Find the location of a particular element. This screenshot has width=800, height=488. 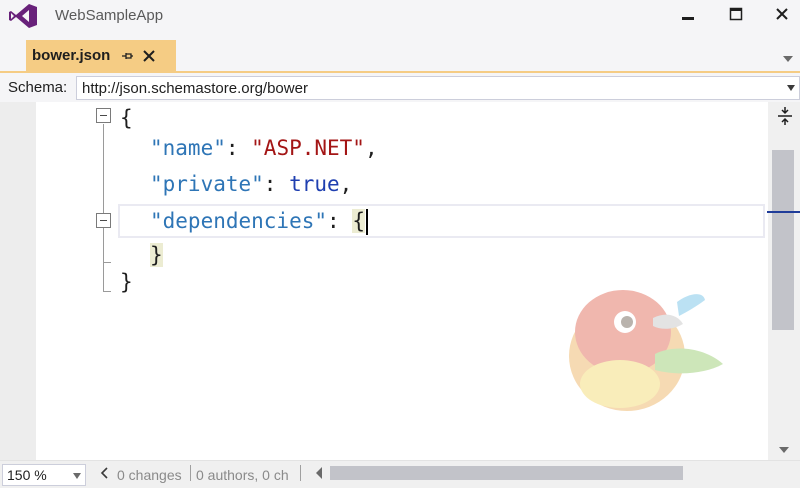

chevron-down-icon is located at coordinates (77, 476).